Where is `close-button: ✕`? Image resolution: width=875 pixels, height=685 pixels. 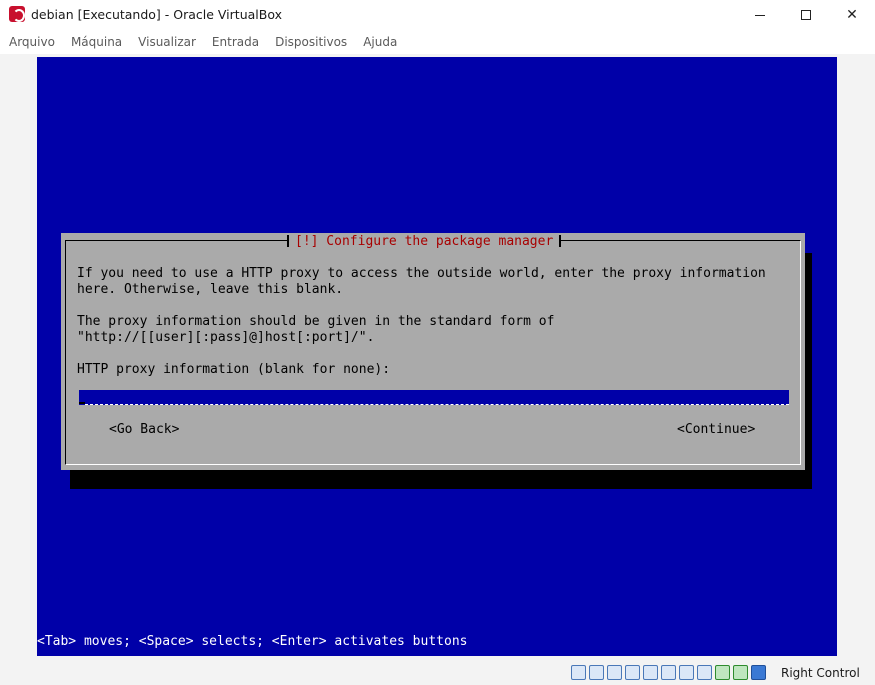
close-button: ✕ is located at coordinates (852, 15).